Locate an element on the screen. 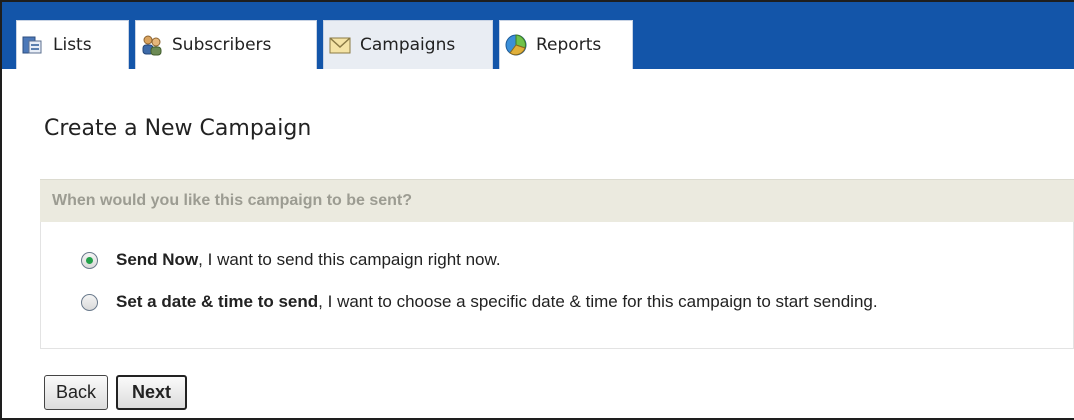  campaigns-icon is located at coordinates (340, 45).